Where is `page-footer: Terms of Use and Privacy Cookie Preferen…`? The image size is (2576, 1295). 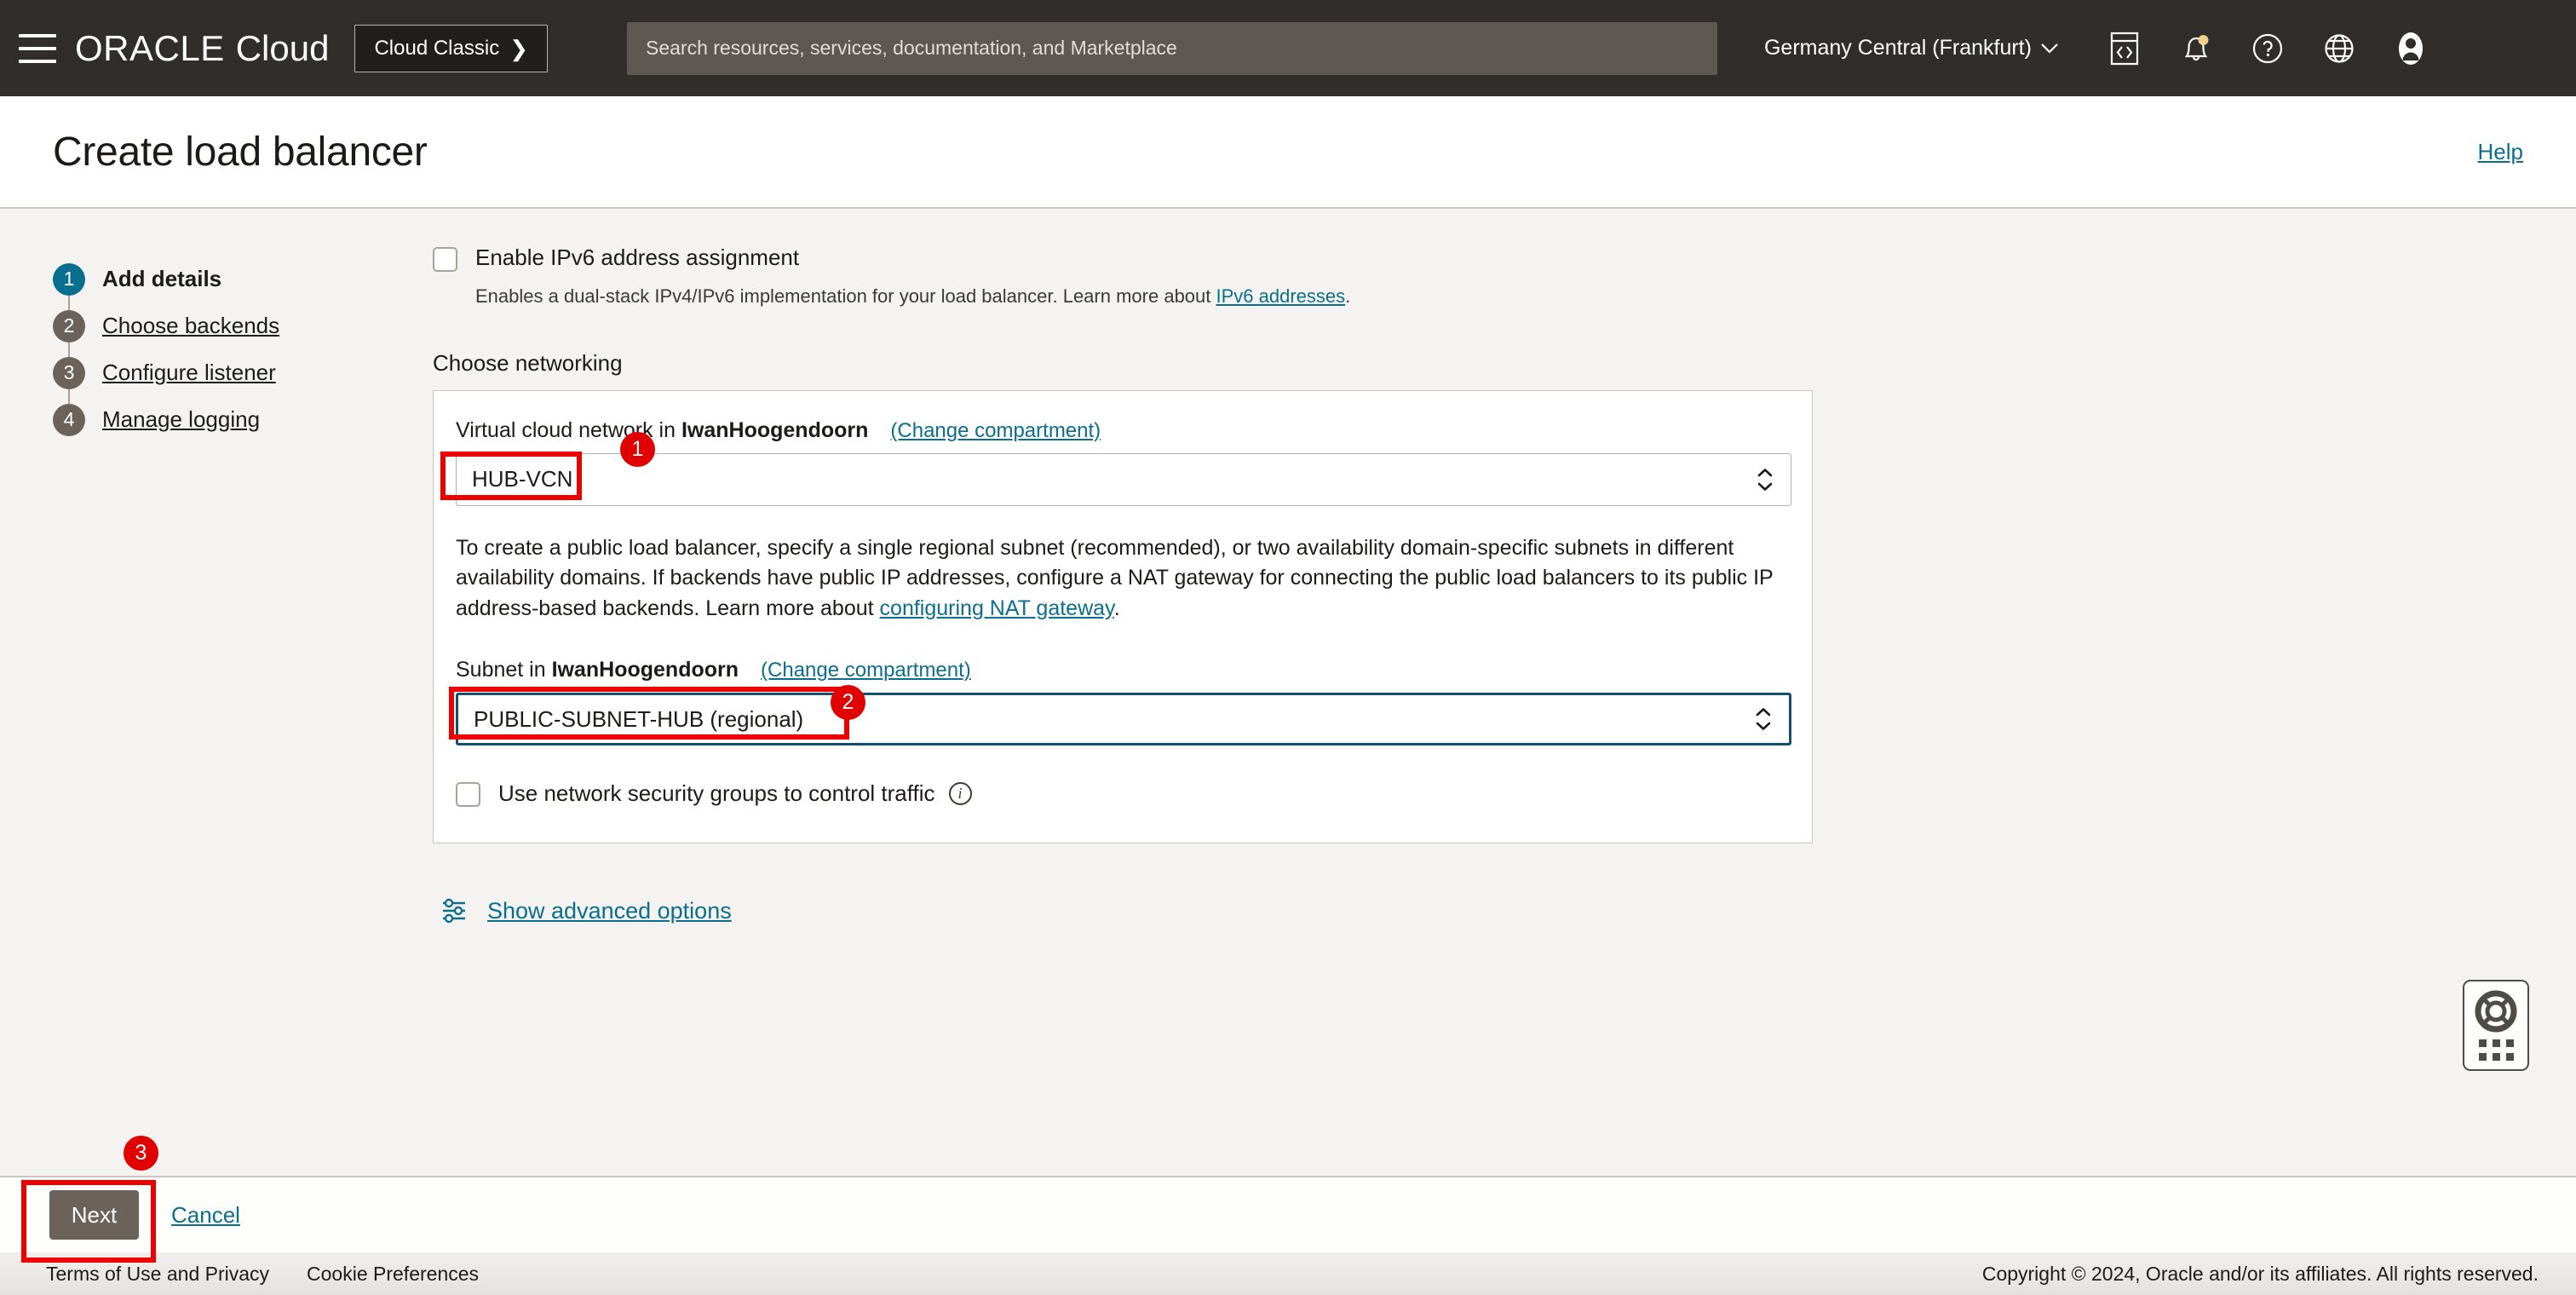
page-footer: Terms of Use and Privacy Cookie Preferen… is located at coordinates (1288, 1273).